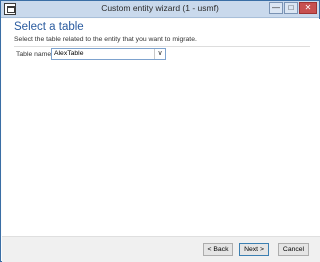  I want to click on table-name-combobox: AlexTable ∨, so click(108, 54).